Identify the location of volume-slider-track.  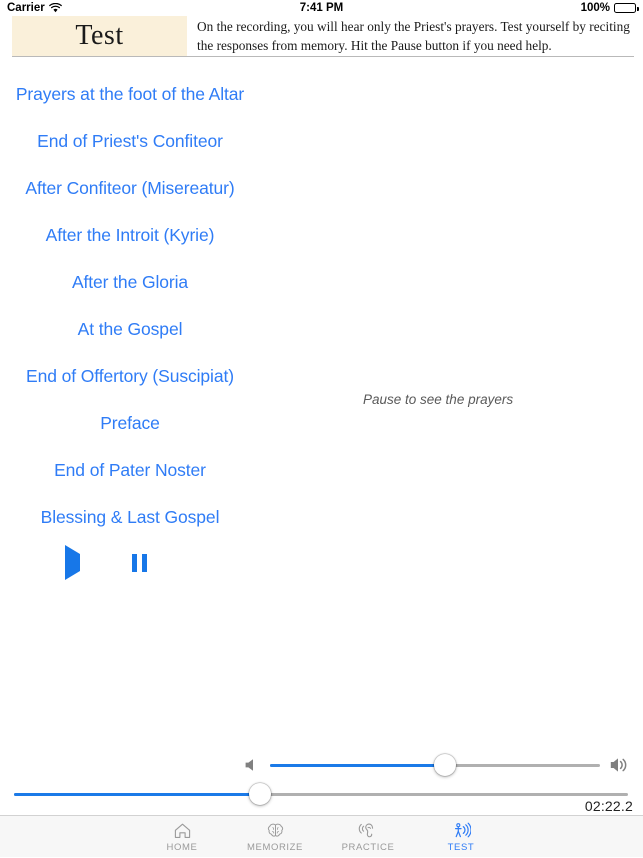
(435, 765).